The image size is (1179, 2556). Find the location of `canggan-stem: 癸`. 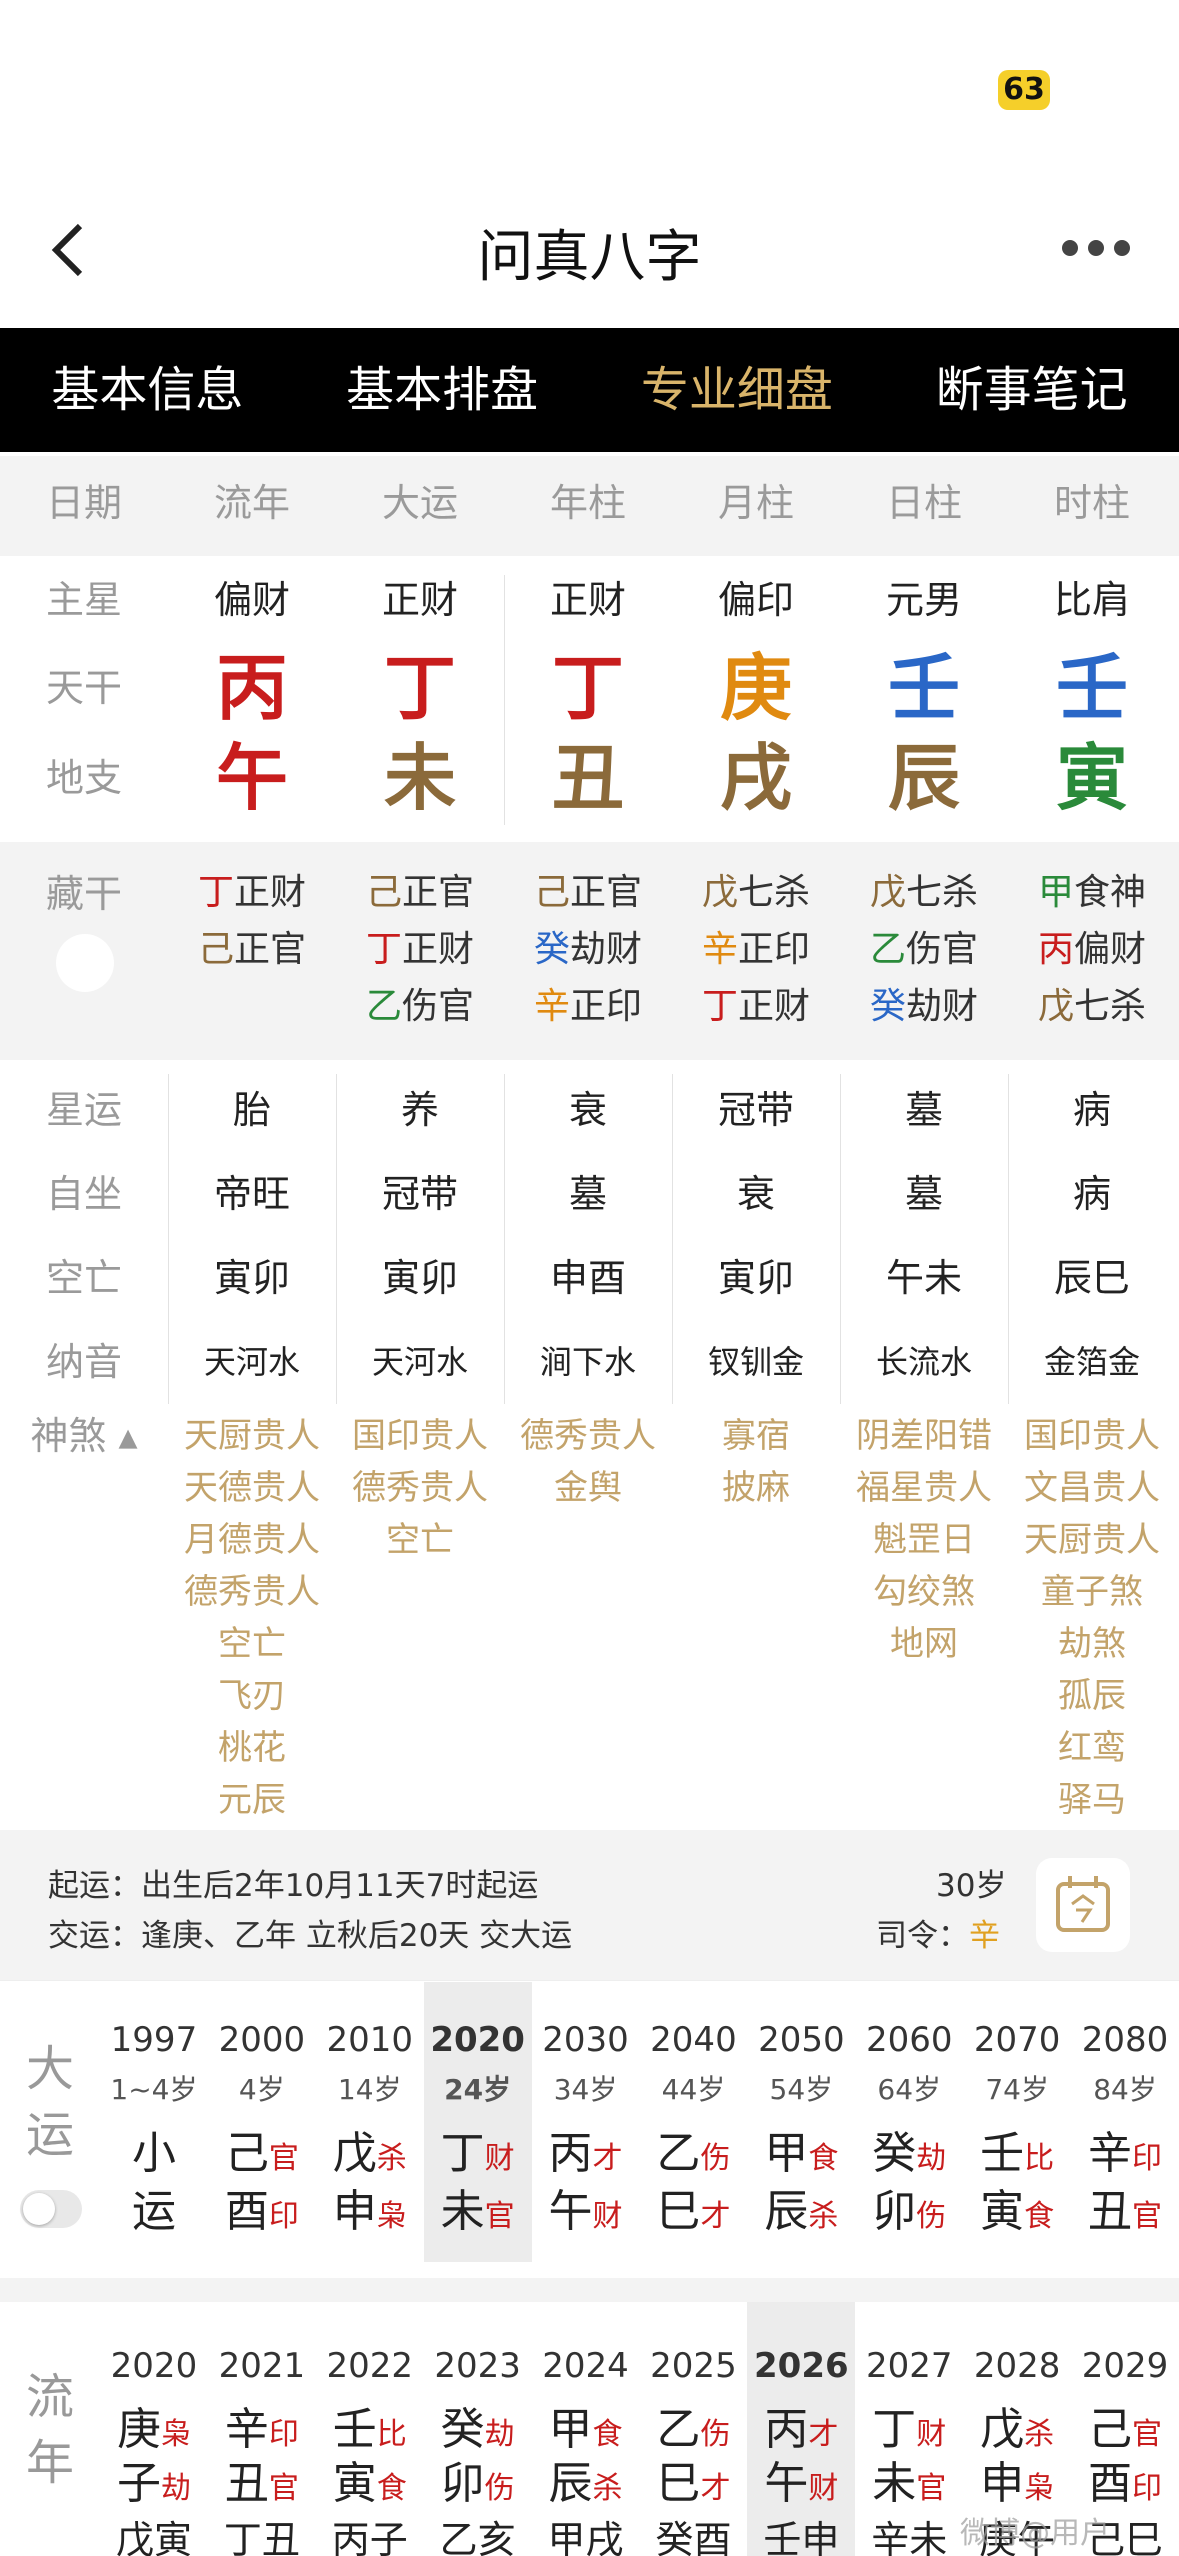

canggan-stem: 癸 is located at coordinates (551, 949).